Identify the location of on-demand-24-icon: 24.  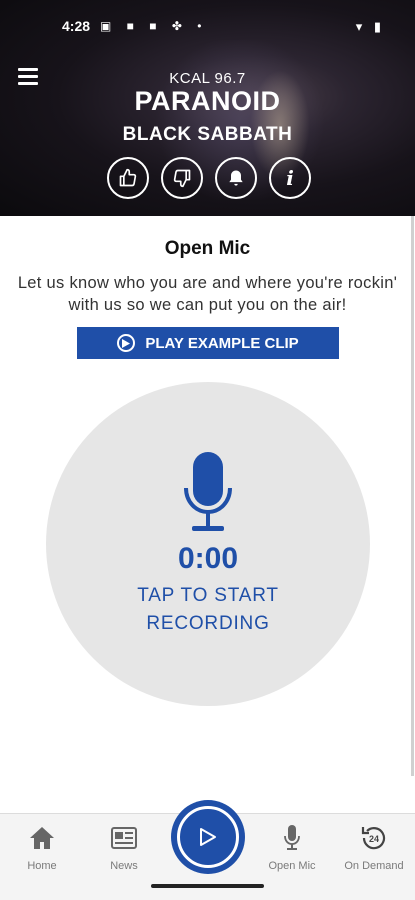
(373, 838).